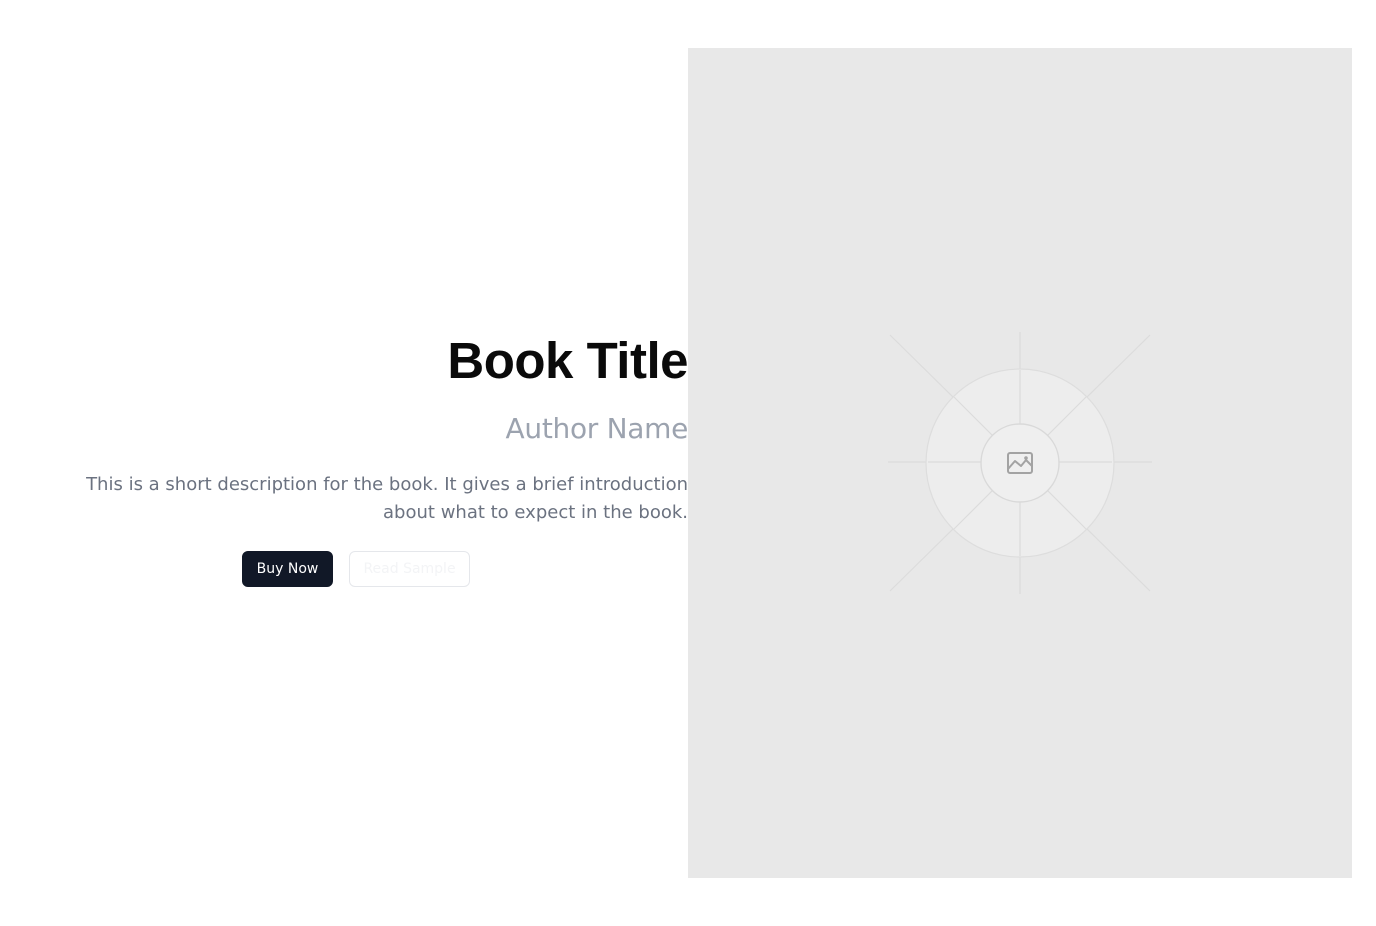 The image size is (1376, 926). What do you see at coordinates (287, 569) in the screenshot?
I see `buy-now-button: Buy Now` at bounding box center [287, 569].